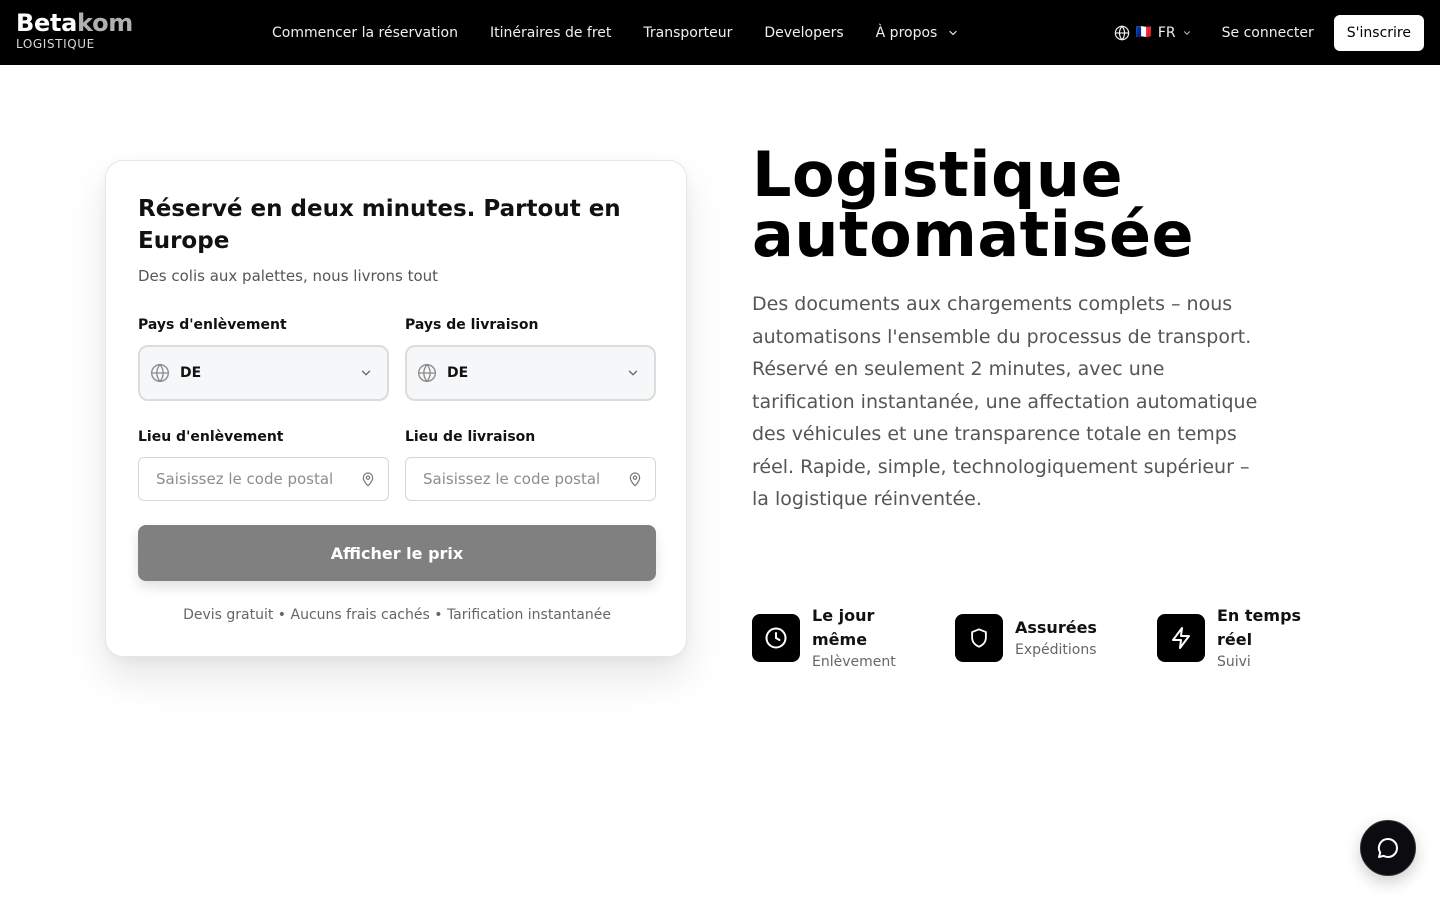 Image resolution: width=1440 pixels, height=900 pixels. What do you see at coordinates (105, 23) in the screenshot?
I see `brand-name-part-2: kom` at bounding box center [105, 23].